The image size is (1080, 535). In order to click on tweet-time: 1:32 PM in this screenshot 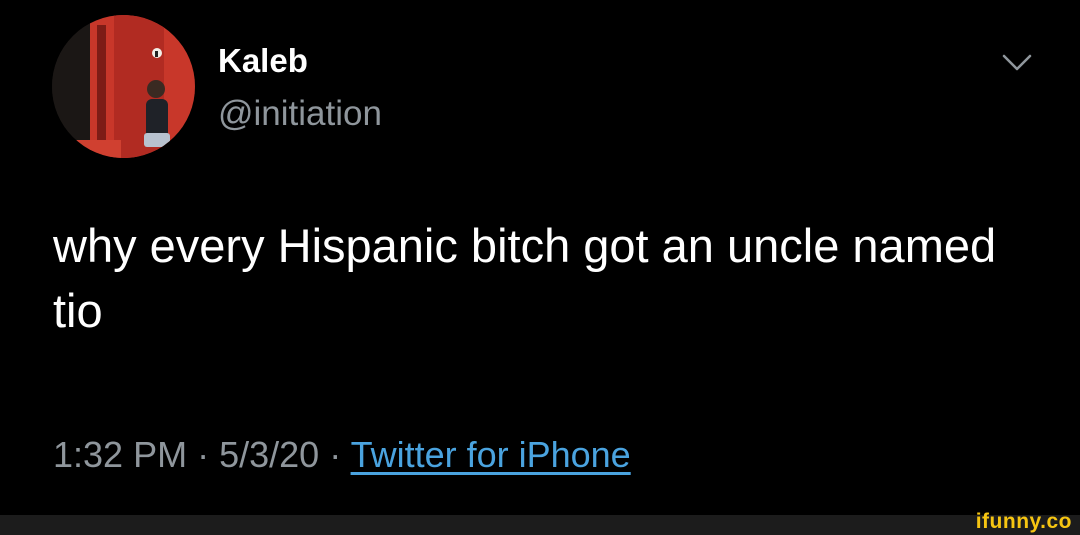, I will do `click(120, 454)`.